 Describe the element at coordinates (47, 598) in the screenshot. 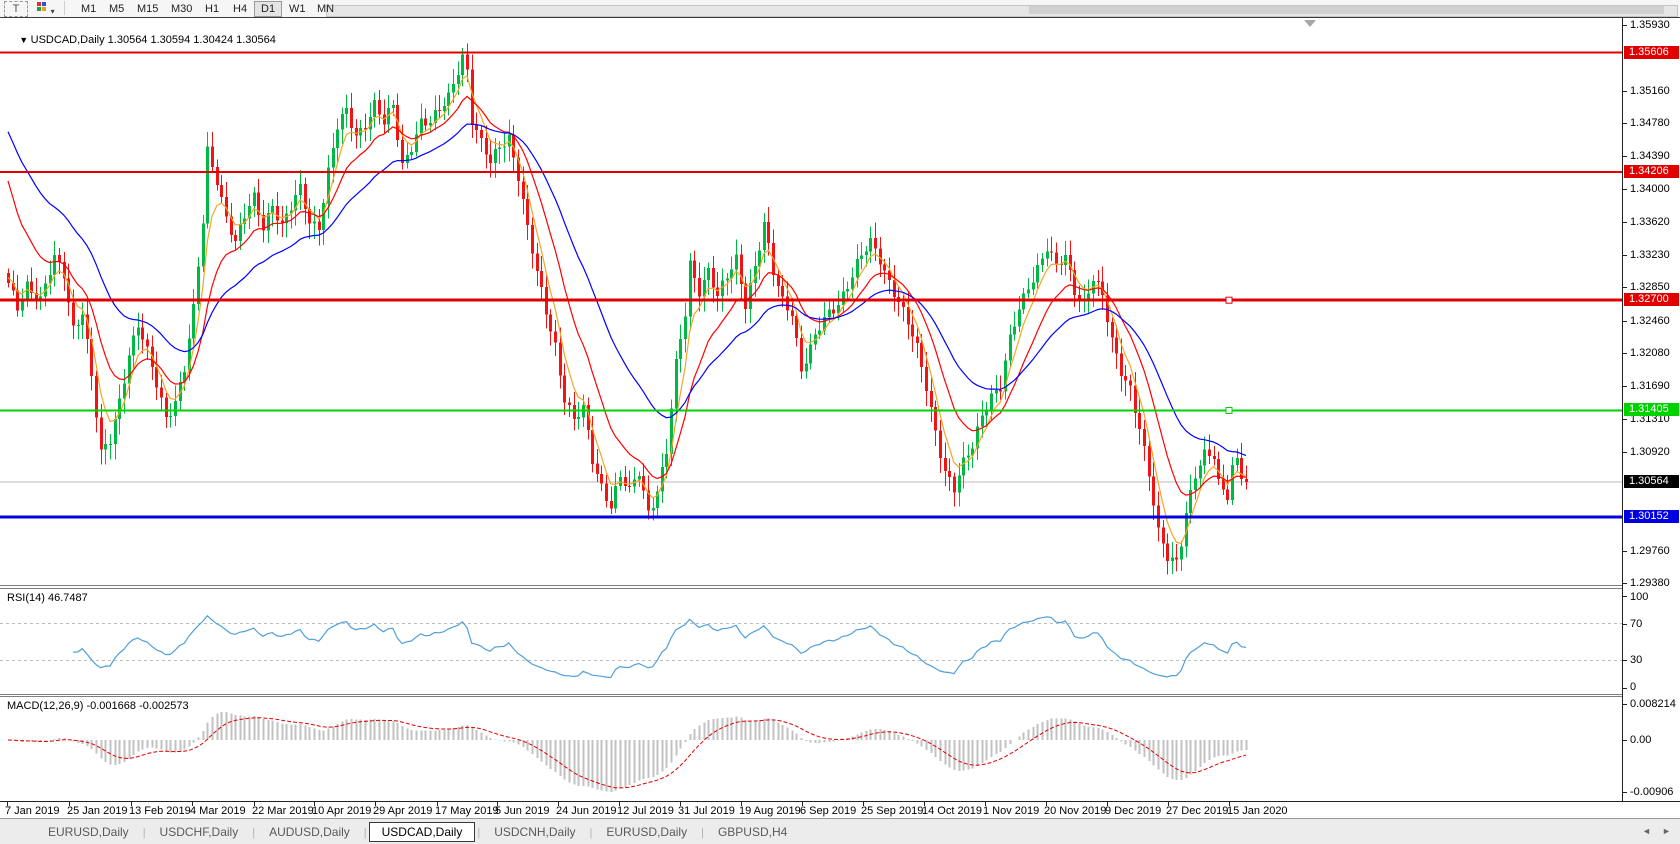

I see `rsi-label: RSI(14) 46.7487` at that location.